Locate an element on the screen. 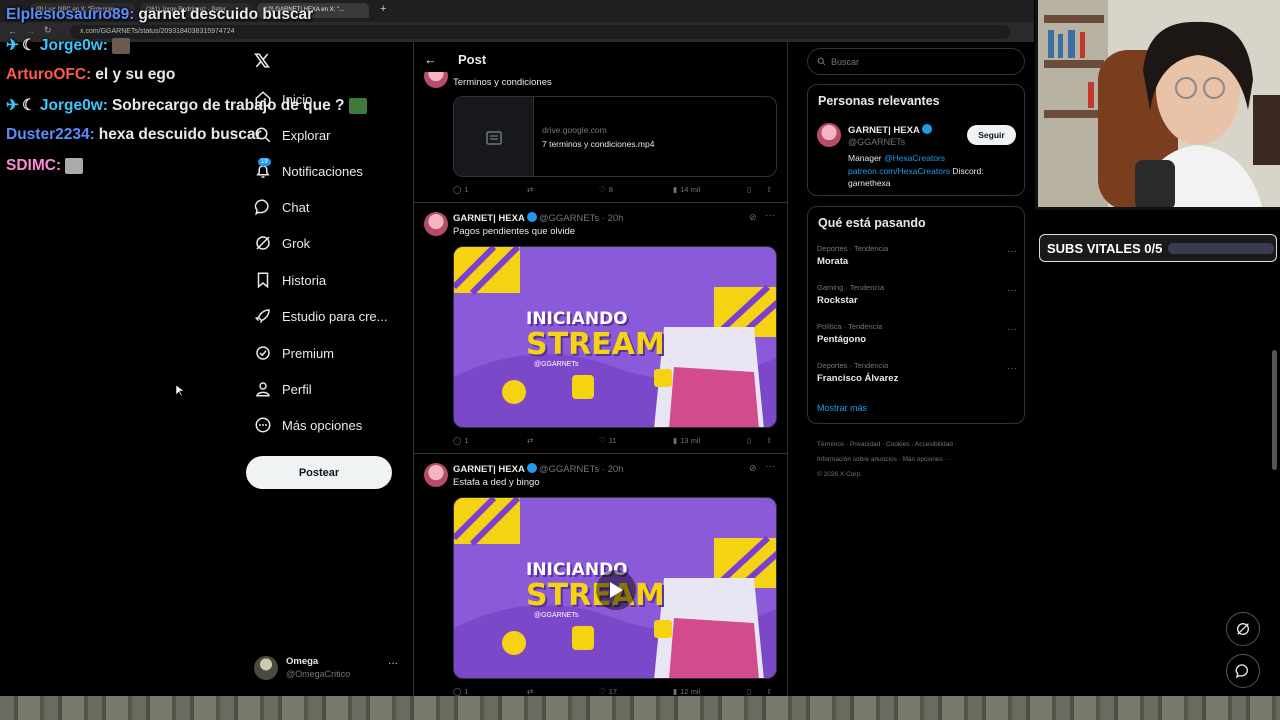 The image size is (1280, 720). nav-item-bookmarks: Historia is located at coordinates (290, 280).